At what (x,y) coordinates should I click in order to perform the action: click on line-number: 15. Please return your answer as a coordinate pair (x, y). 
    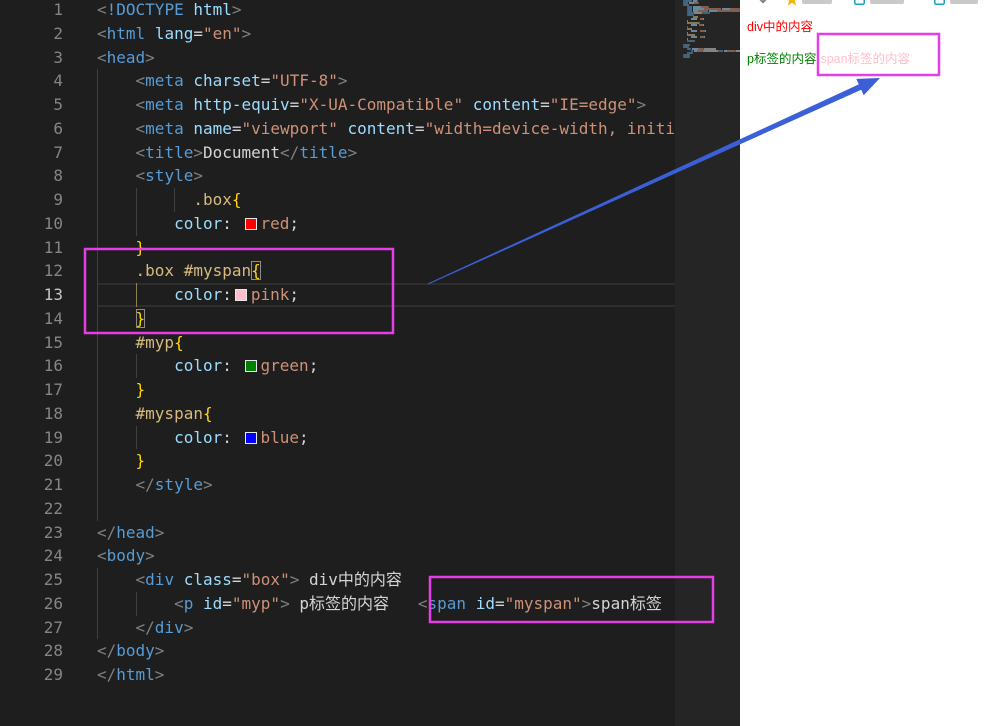
    Looking at the image, I should click on (31, 343).